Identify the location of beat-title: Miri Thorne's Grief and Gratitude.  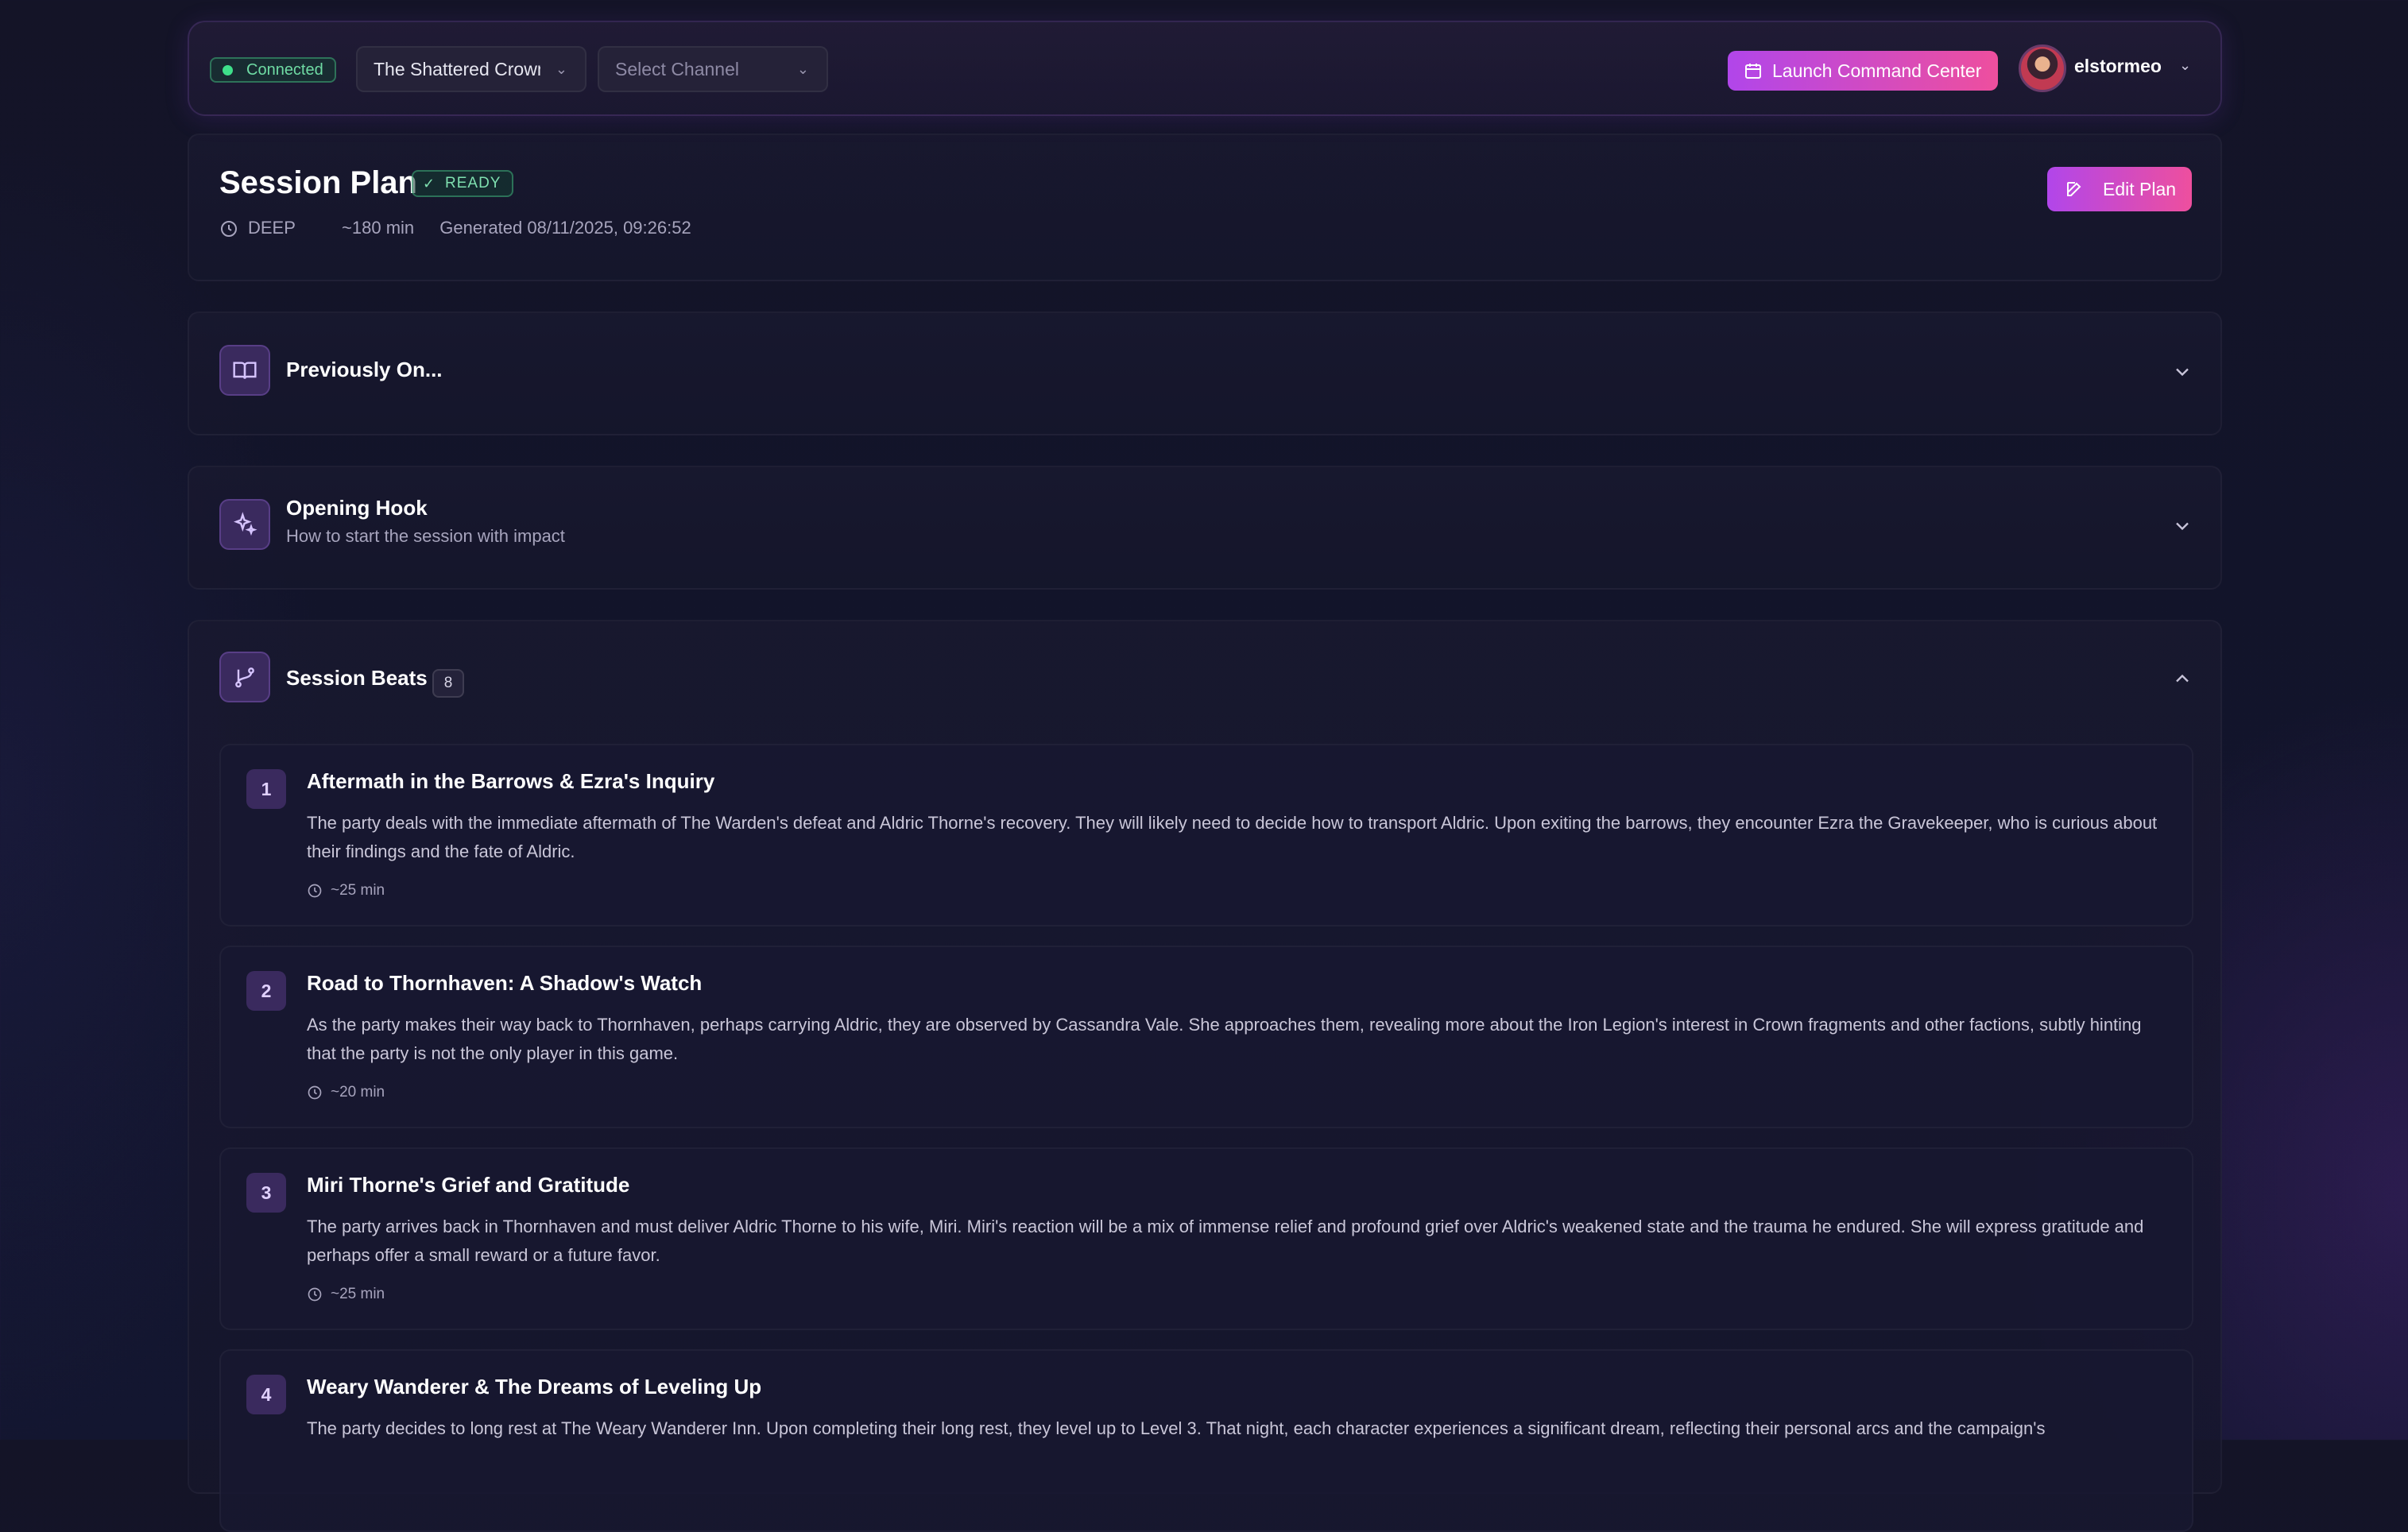
(469, 1185).